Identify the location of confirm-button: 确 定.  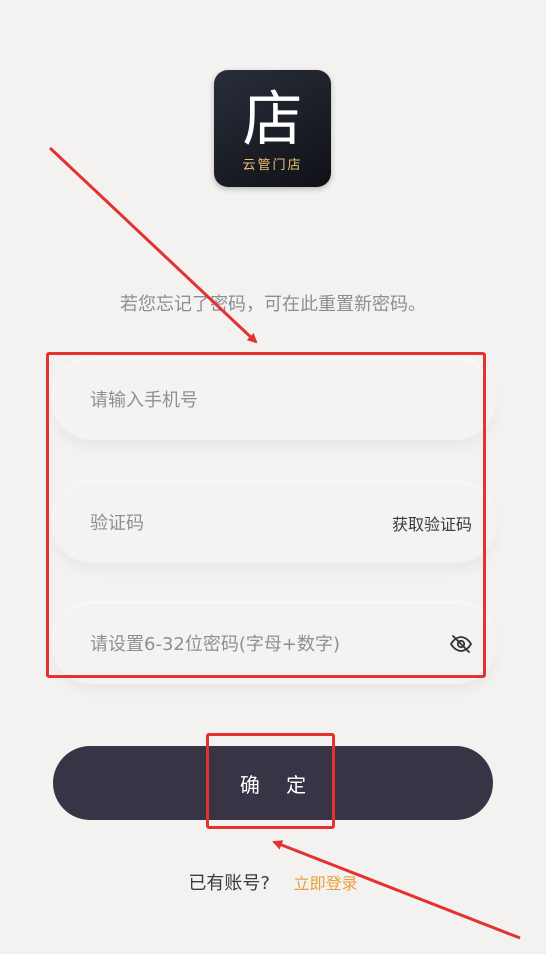
(273, 783).